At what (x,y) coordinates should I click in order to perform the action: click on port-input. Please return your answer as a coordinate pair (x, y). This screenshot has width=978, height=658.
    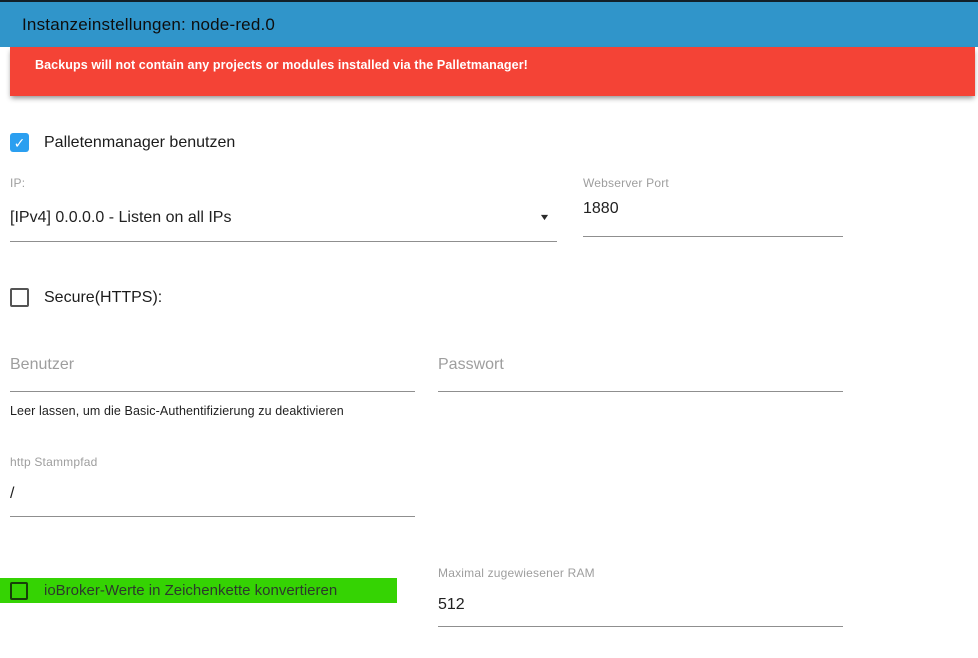
    Looking at the image, I should click on (713, 218).